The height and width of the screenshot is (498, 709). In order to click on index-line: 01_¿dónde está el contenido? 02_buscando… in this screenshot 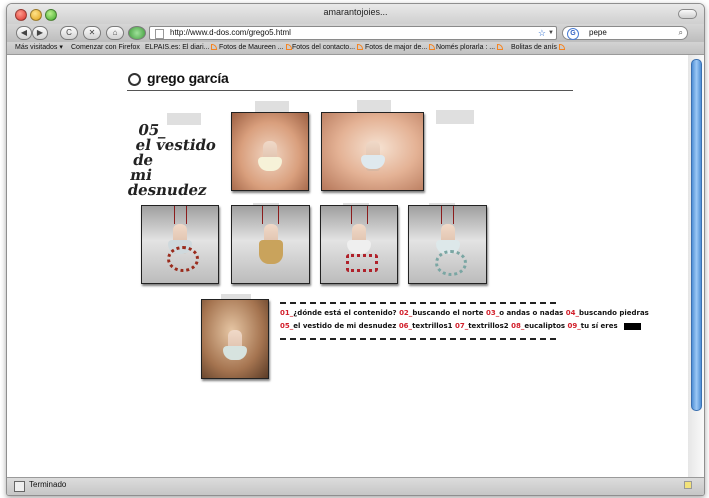, I will do `click(464, 313)`.